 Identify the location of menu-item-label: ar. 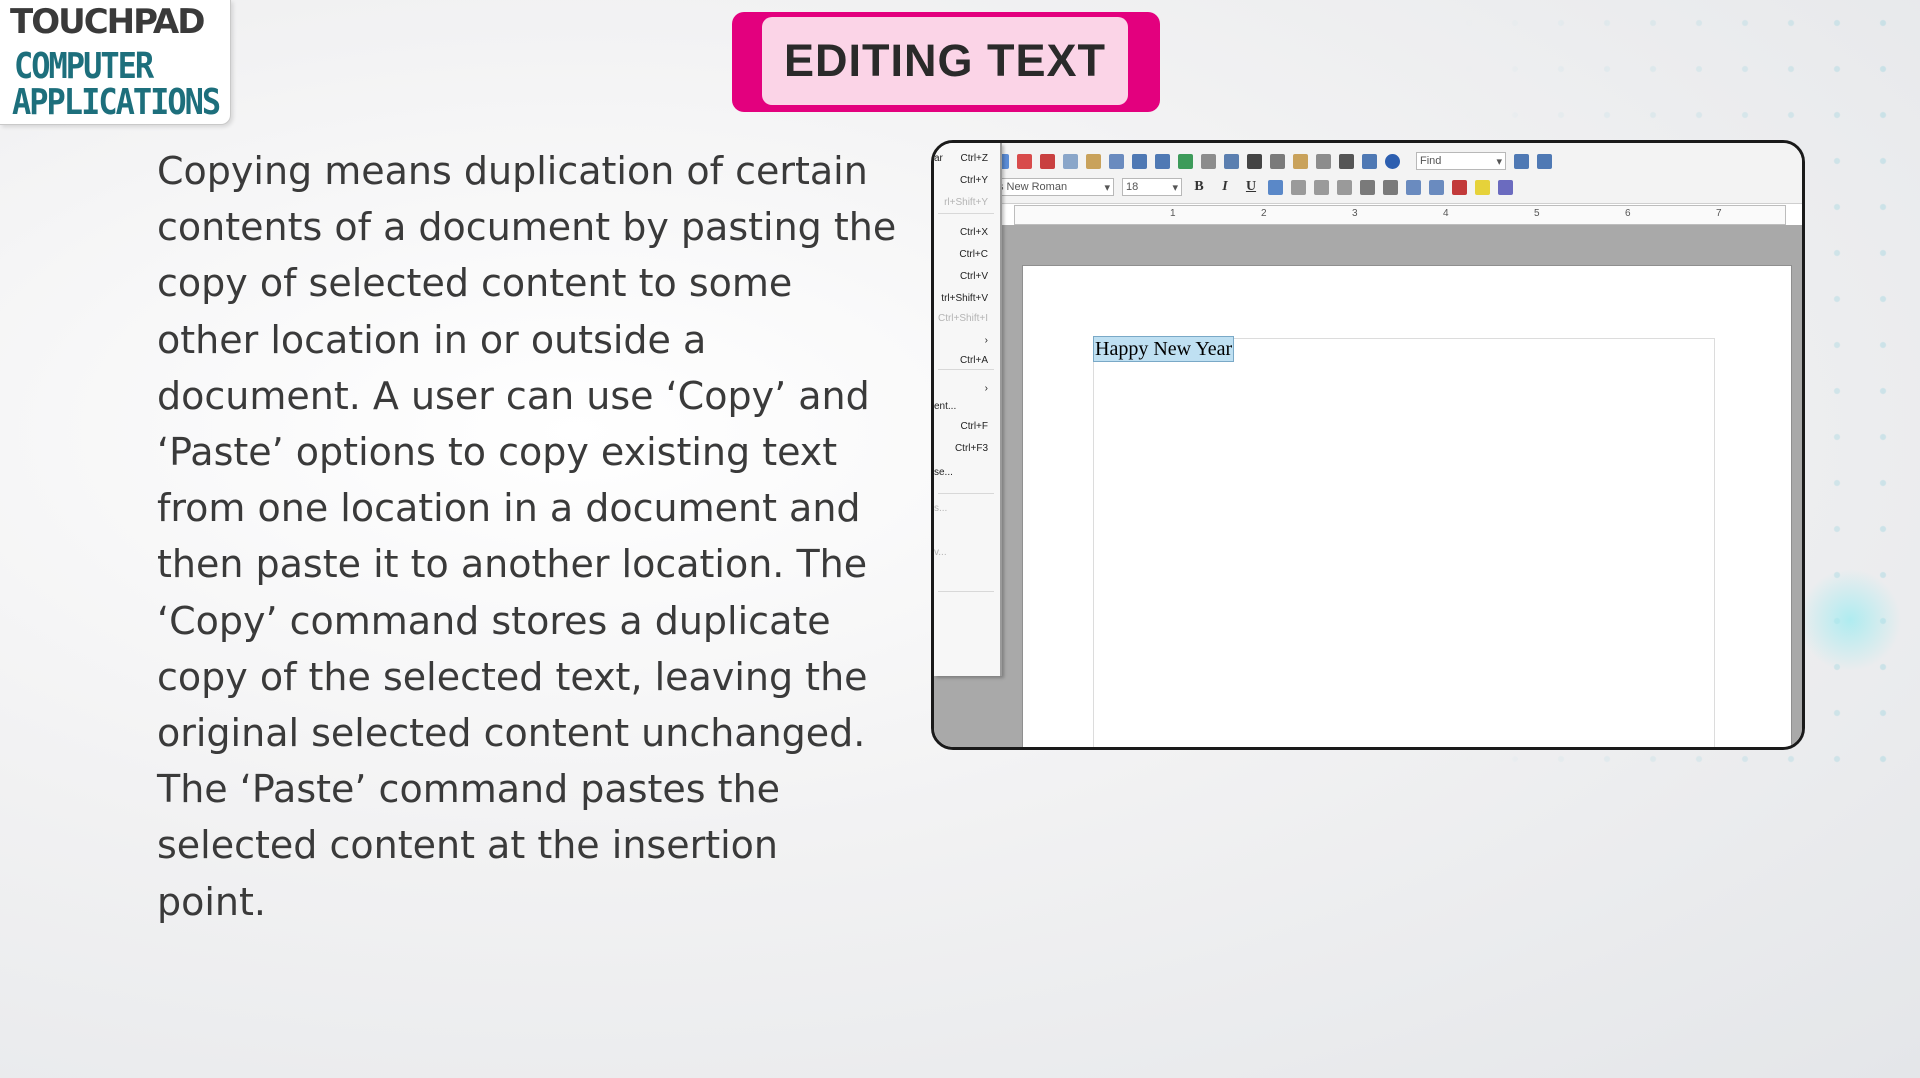
(938, 158).